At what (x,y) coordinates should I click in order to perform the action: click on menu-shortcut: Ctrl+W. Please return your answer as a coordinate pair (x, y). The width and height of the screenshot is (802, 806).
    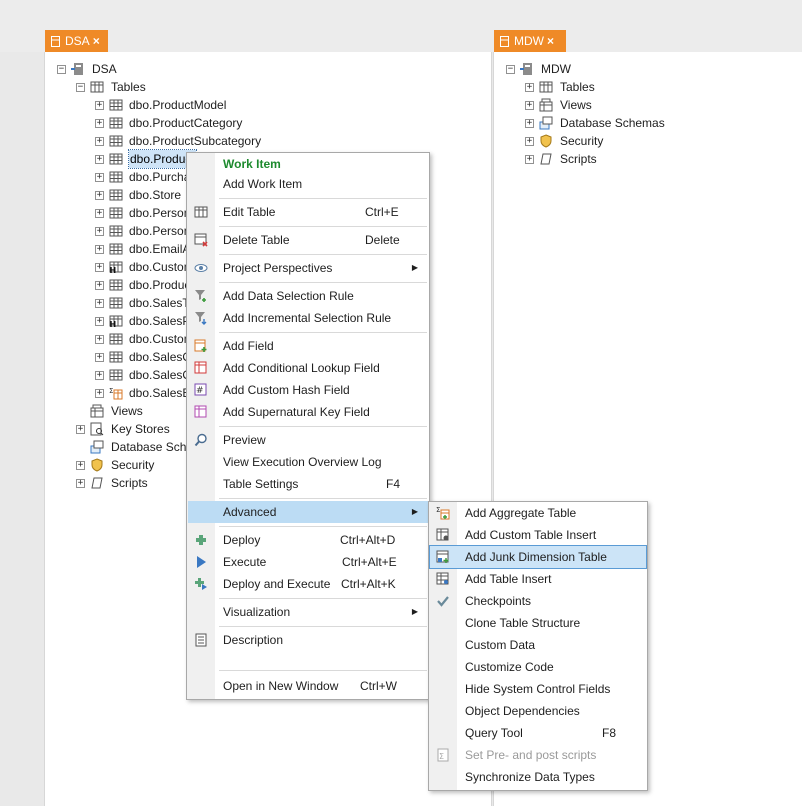
    Looking at the image, I should click on (378, 686).